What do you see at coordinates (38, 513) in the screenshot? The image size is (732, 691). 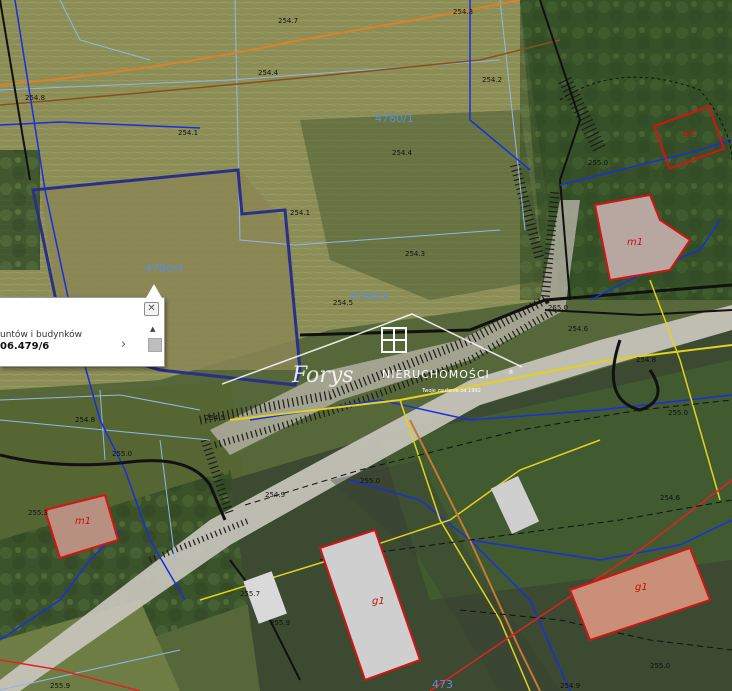 I see `elevation-label: 255.3` at bounding box center [38, 513].